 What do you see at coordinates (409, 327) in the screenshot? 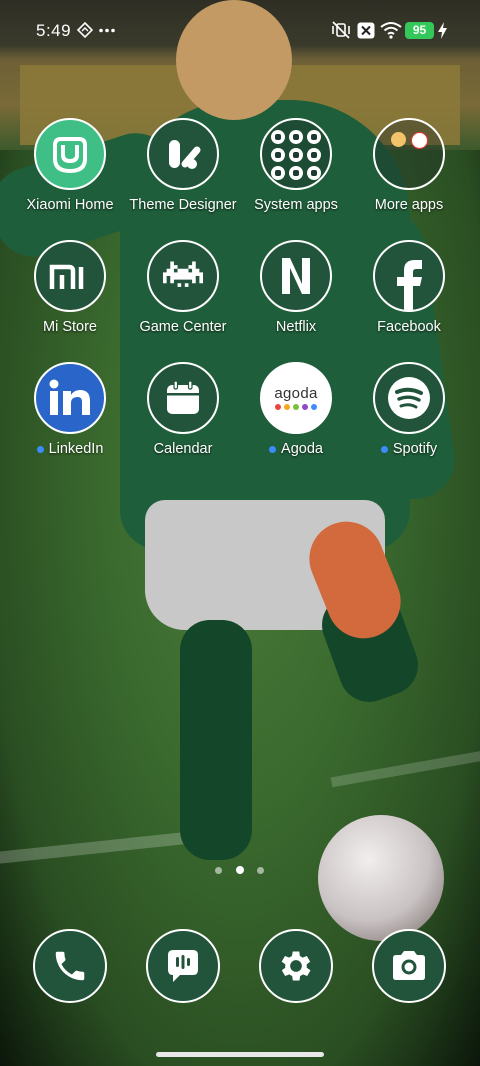
I see `app-label: Facebook` at bounding box center [409, 327].